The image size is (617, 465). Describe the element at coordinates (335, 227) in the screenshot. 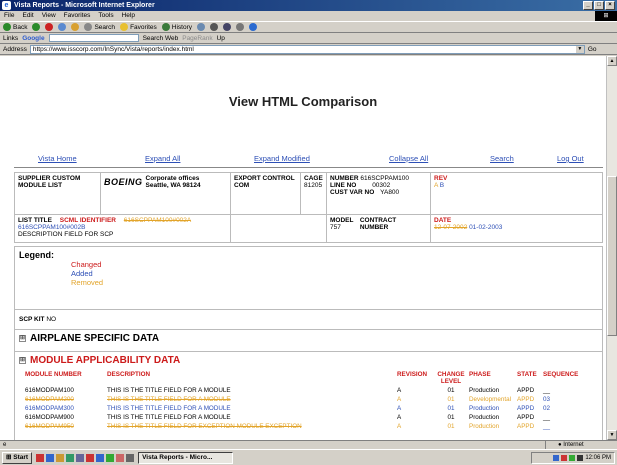

I see `model-value: 757` at that location.